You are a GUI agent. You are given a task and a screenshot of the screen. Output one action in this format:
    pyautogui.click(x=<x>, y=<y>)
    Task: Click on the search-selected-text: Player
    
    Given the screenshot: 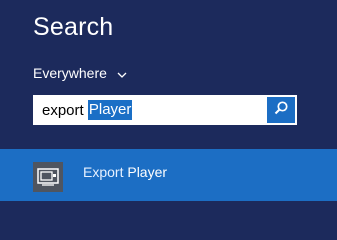 What is the action you would take?
    pyautogui.click(x=110, y=110)
    